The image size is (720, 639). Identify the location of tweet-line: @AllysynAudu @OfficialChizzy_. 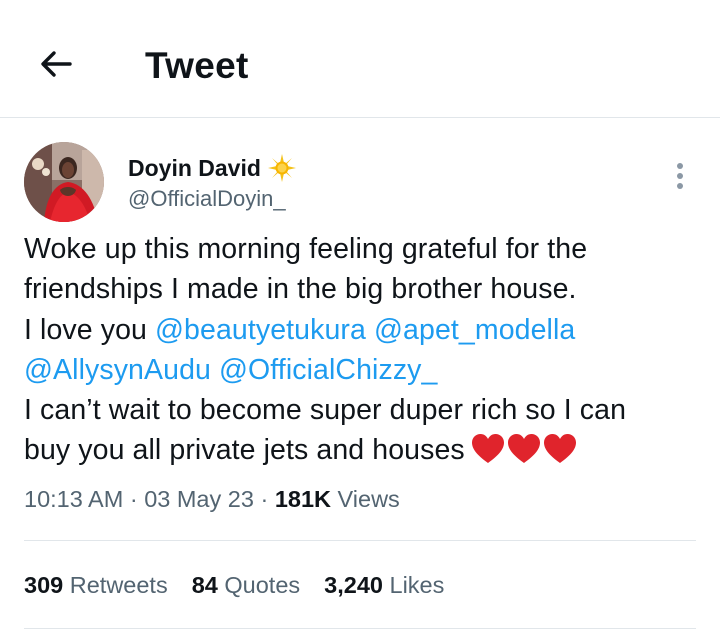
(364, 370).